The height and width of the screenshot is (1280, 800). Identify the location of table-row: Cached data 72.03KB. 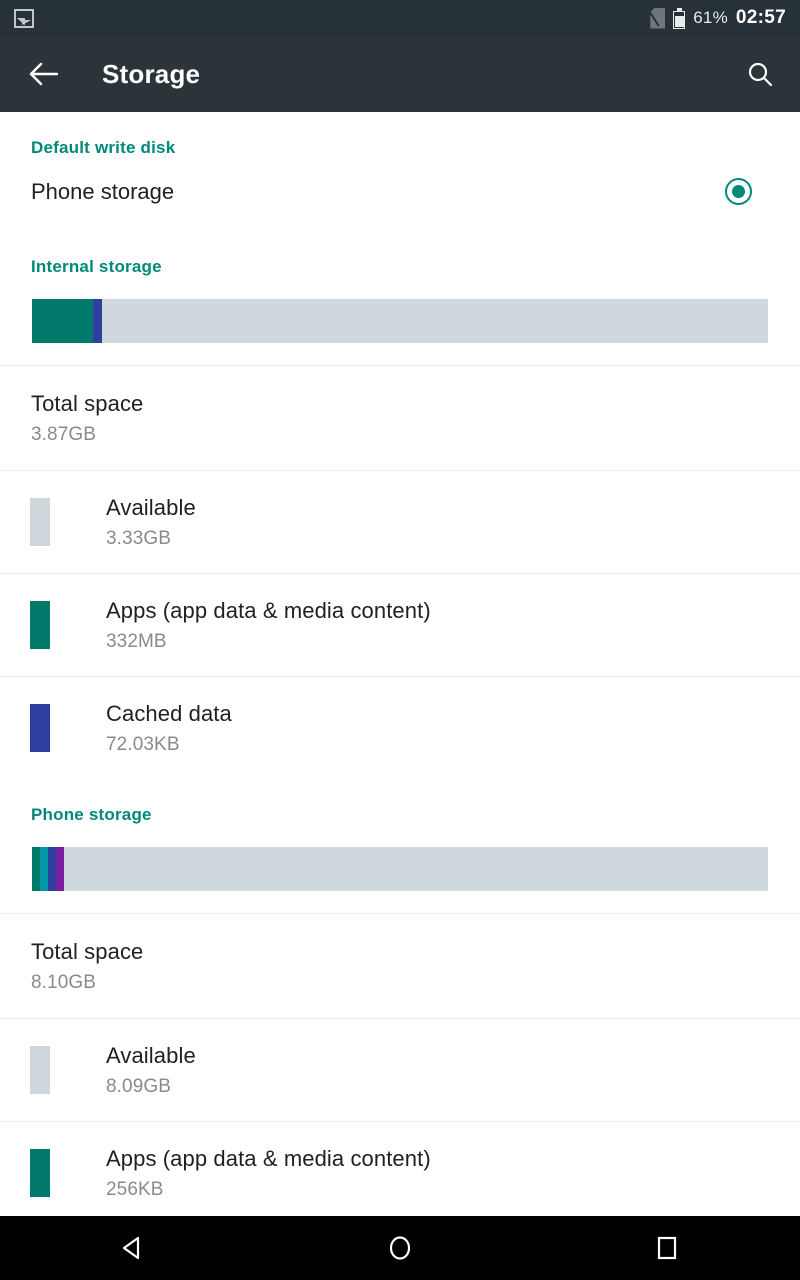
(400, 727).